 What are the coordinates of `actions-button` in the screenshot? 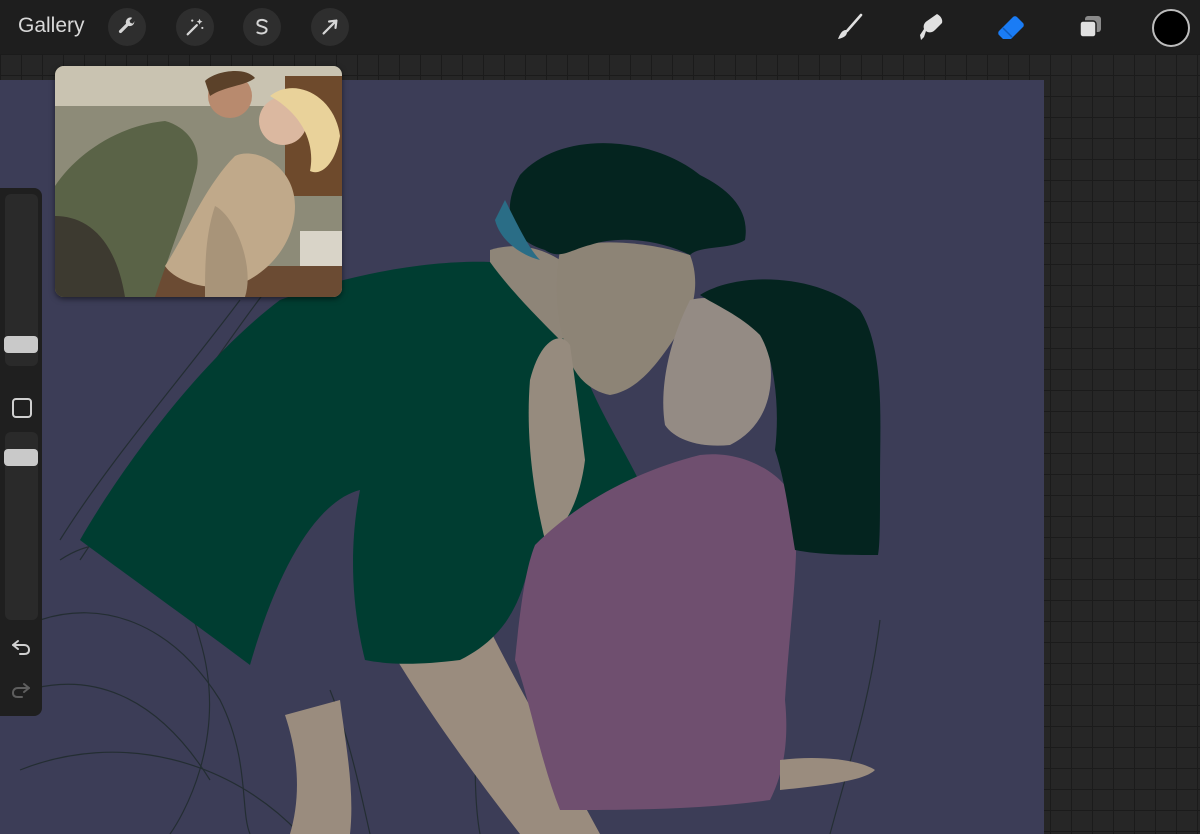 It's located at (127, 27).